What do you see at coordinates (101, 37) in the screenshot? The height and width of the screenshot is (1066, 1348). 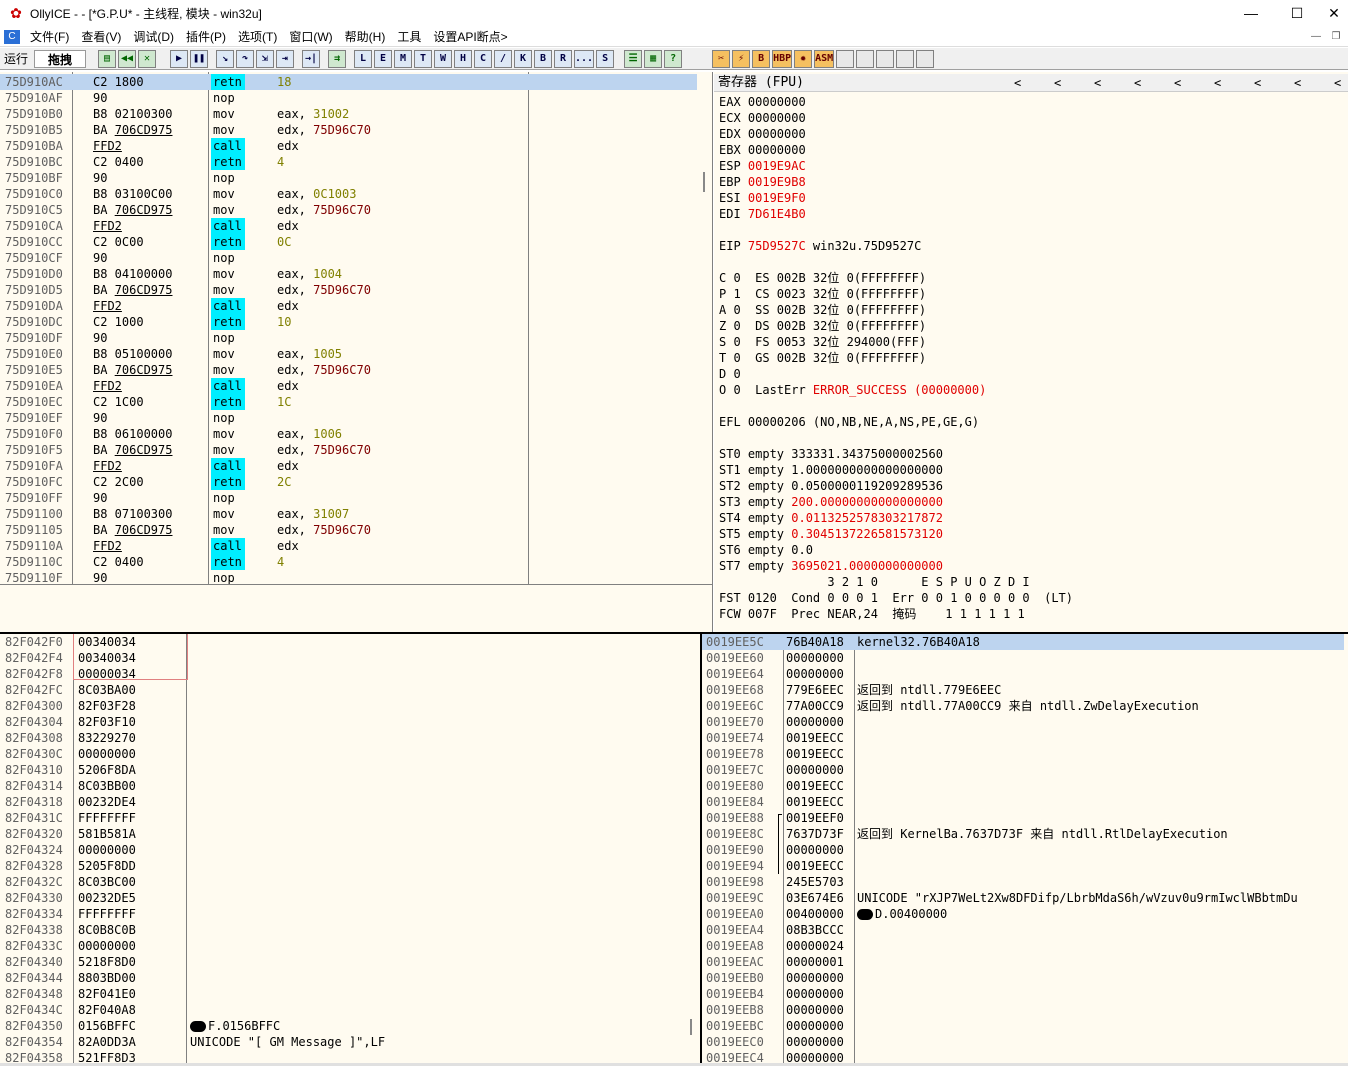 I see `menu-view: 查看(V)` at bounding box center [101, 37].